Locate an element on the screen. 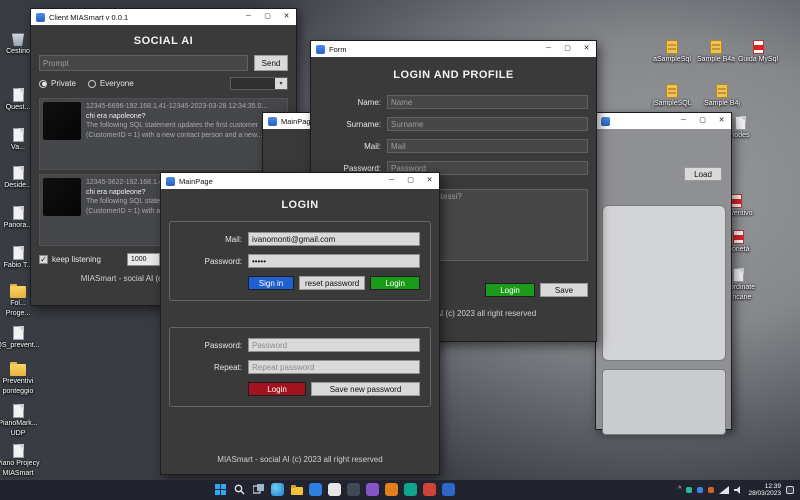 The image size is (800, 500). form-window-titlebar: Form ─ ▢ ✕ is located at coordinates (453, 49).